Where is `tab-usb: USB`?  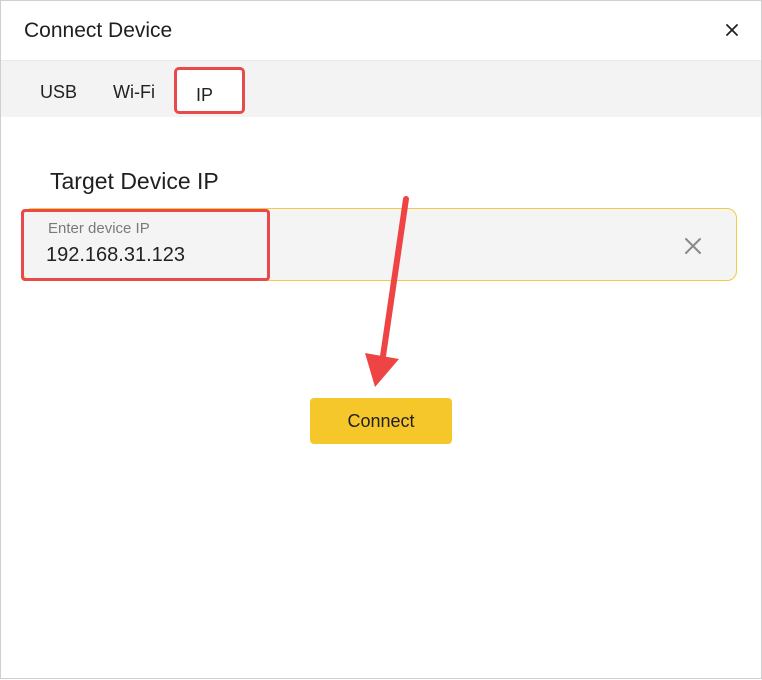
tab-usb: USB is located at coordinates (58, 89).